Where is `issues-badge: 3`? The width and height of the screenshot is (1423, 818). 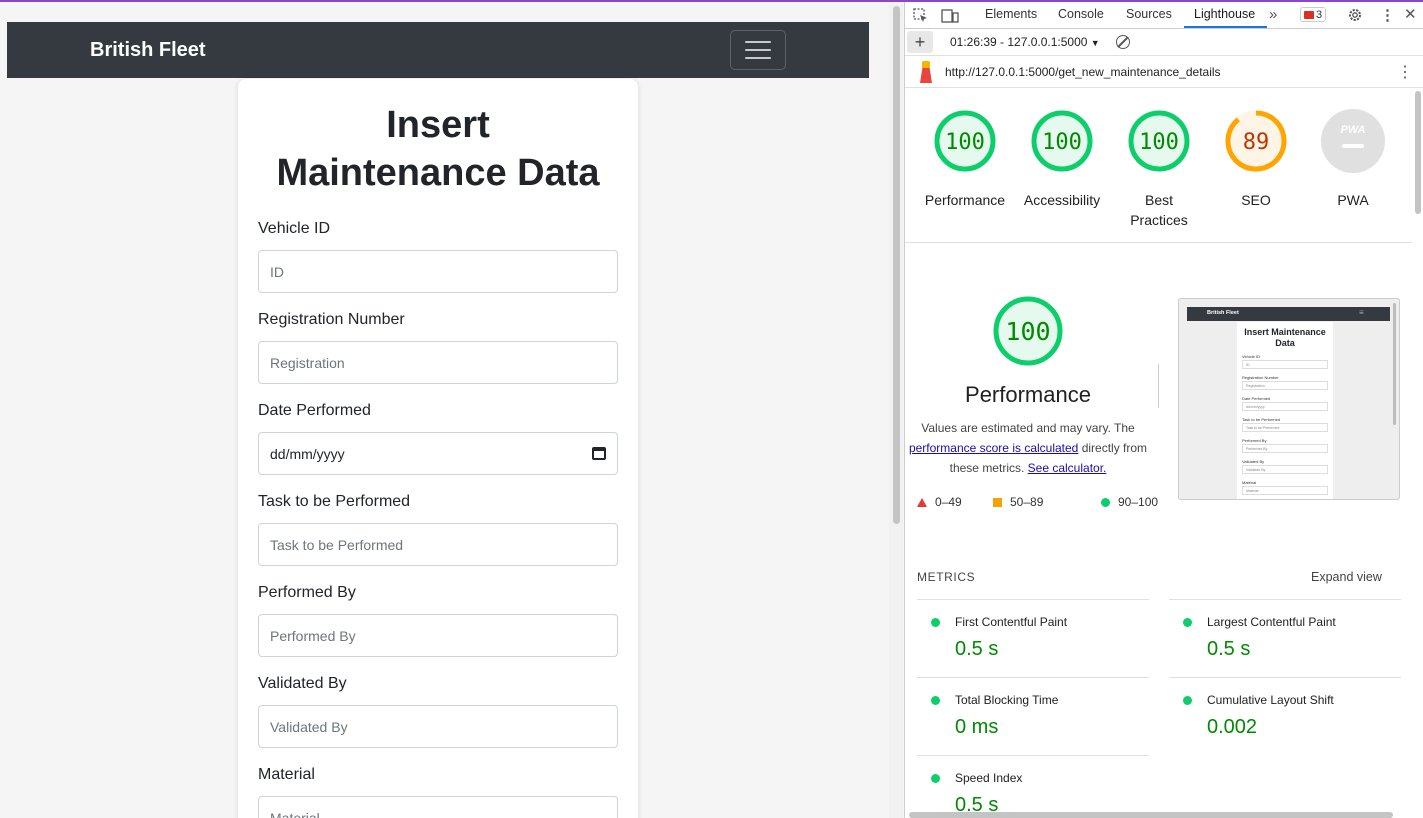 issues-badge: 3 is located at coordinates (1313, 14).